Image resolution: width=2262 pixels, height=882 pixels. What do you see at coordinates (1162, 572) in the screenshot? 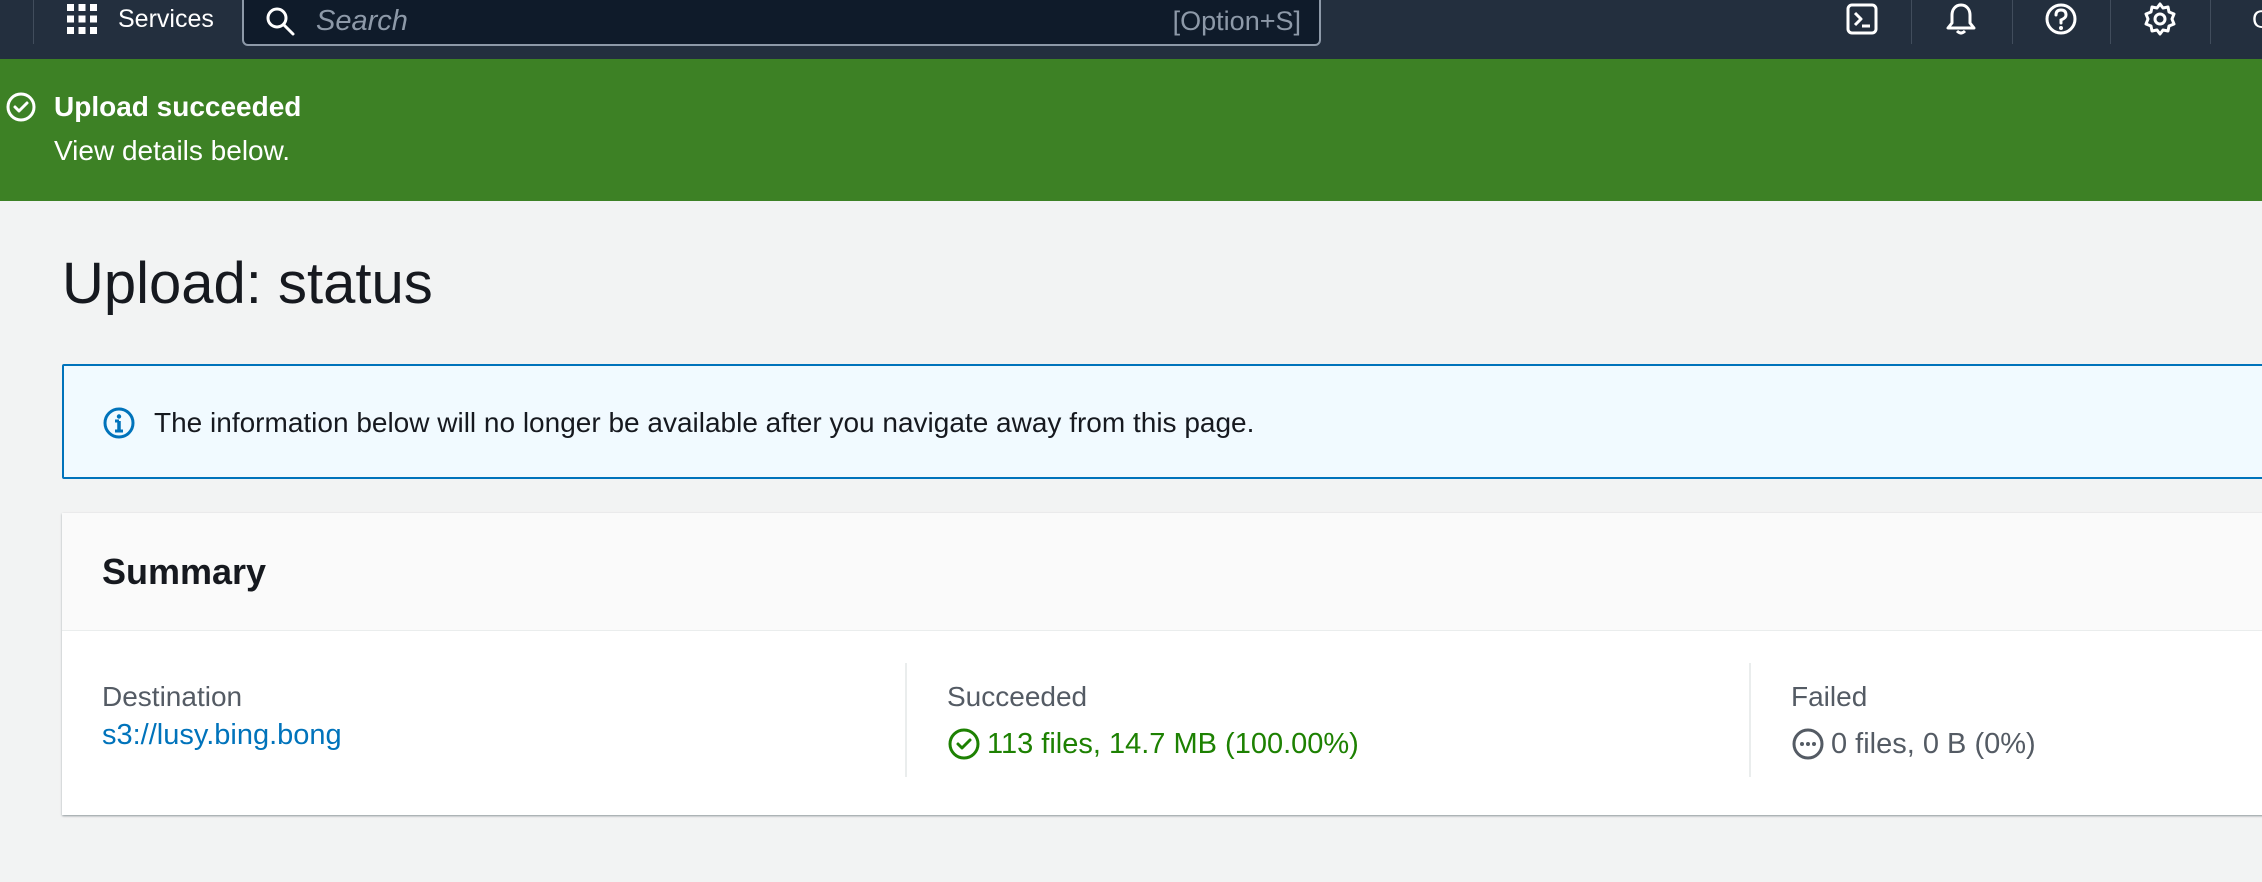
I see `summary-header: Summary` at bounding box center [1162, 572].